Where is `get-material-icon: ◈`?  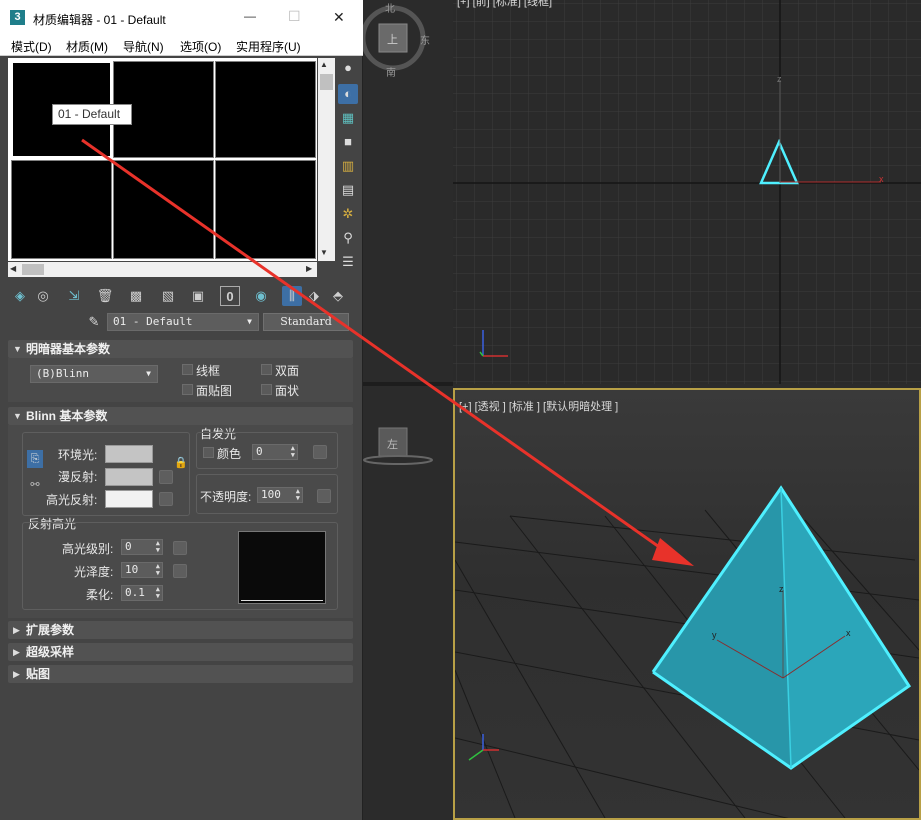 get-material-icon: ◈ is located at coordinates (20, 296).